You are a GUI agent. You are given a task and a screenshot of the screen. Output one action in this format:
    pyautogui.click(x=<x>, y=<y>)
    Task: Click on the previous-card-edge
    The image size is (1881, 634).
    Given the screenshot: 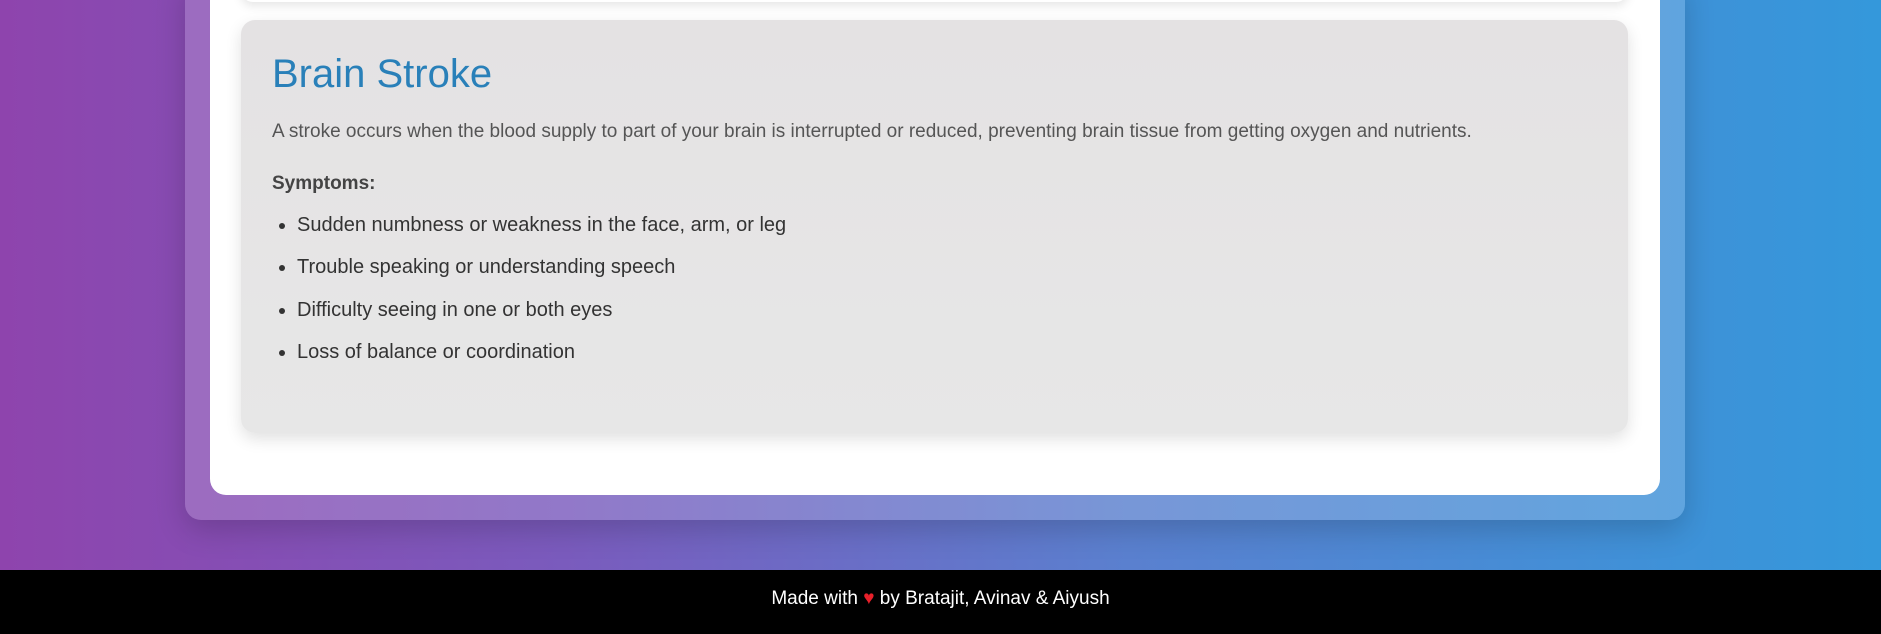 What is the action you would take?
    pyautogui.click(x=934, y=1)
    